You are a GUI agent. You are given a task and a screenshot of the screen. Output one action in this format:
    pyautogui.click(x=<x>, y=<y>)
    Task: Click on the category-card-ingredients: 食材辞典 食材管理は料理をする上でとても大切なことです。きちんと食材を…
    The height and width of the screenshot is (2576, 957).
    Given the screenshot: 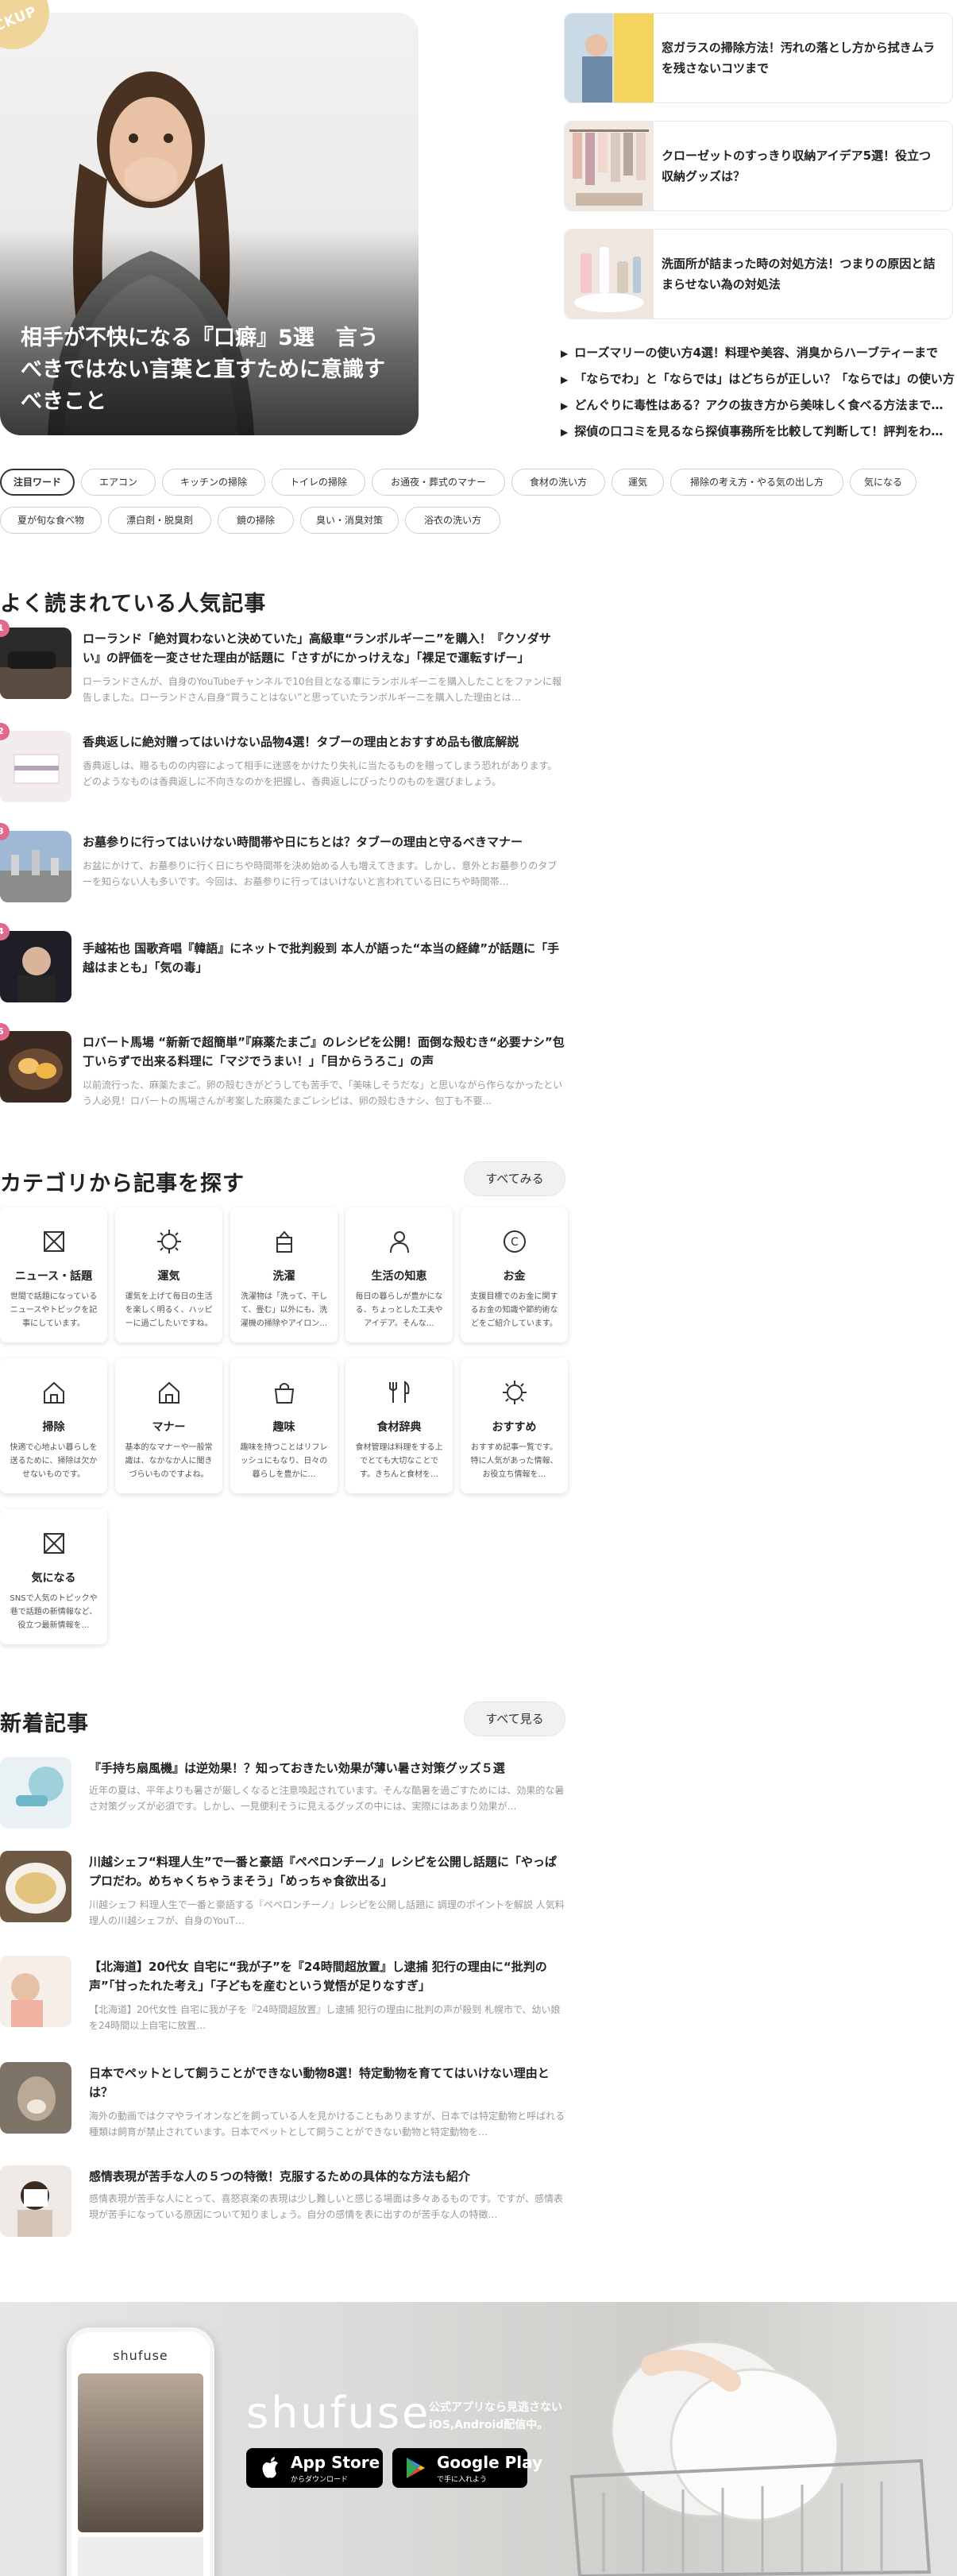 What is the action you would take?
    pyautogui.click(x=399, y=1425)
    